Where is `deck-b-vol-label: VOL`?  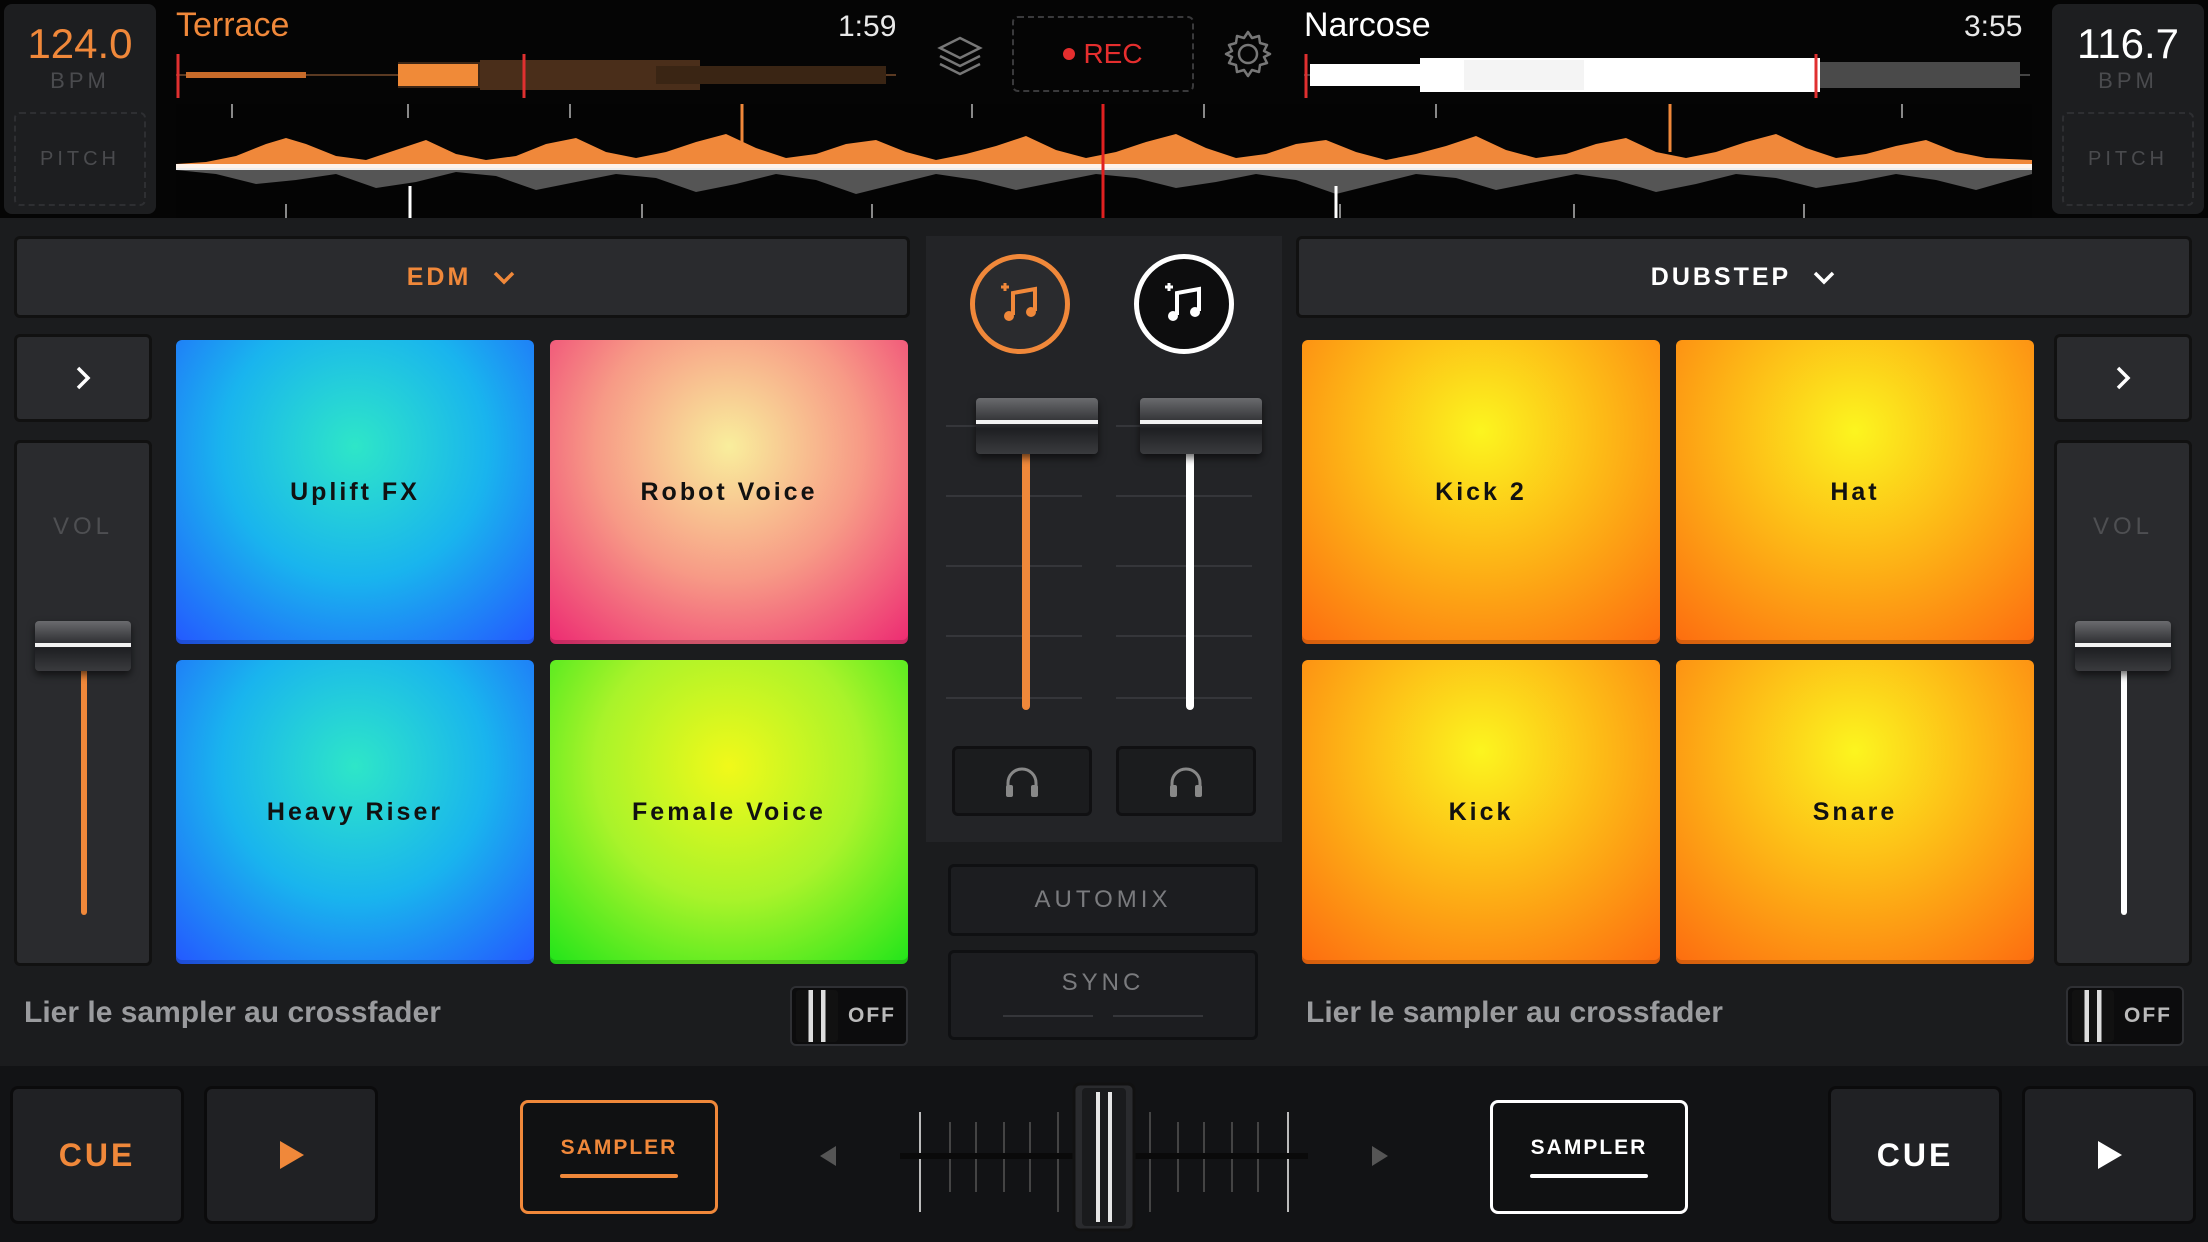 deck-b-vol-label: VOL is located at coordinates (2123, 526).